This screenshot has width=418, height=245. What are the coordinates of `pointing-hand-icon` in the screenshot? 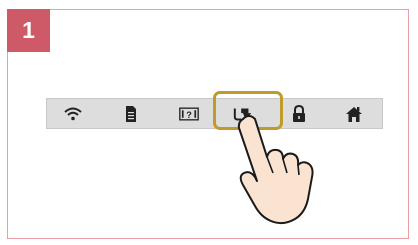 It's located at (275, 170).